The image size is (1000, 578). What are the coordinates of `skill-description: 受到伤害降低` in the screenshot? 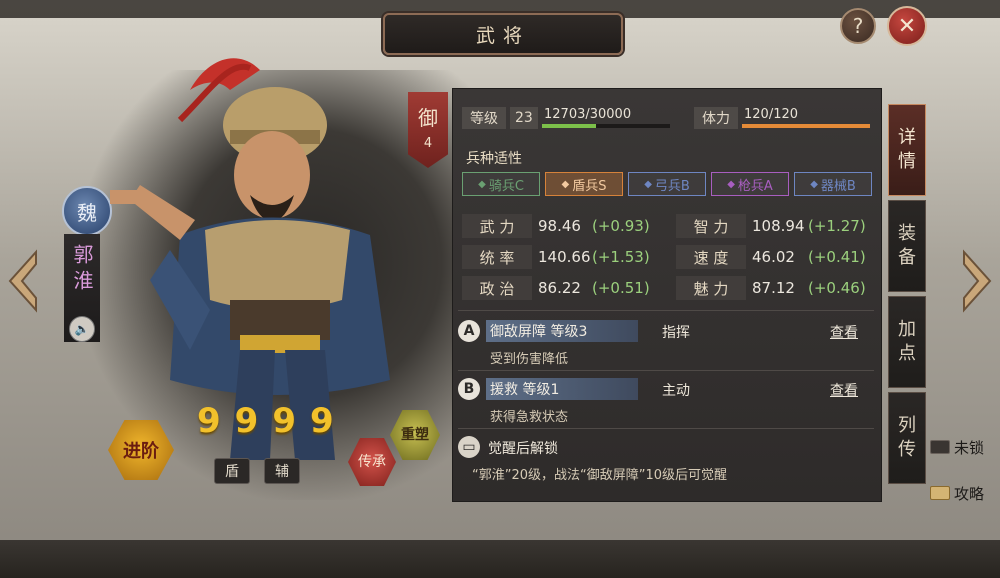 It's located at (529, 359).